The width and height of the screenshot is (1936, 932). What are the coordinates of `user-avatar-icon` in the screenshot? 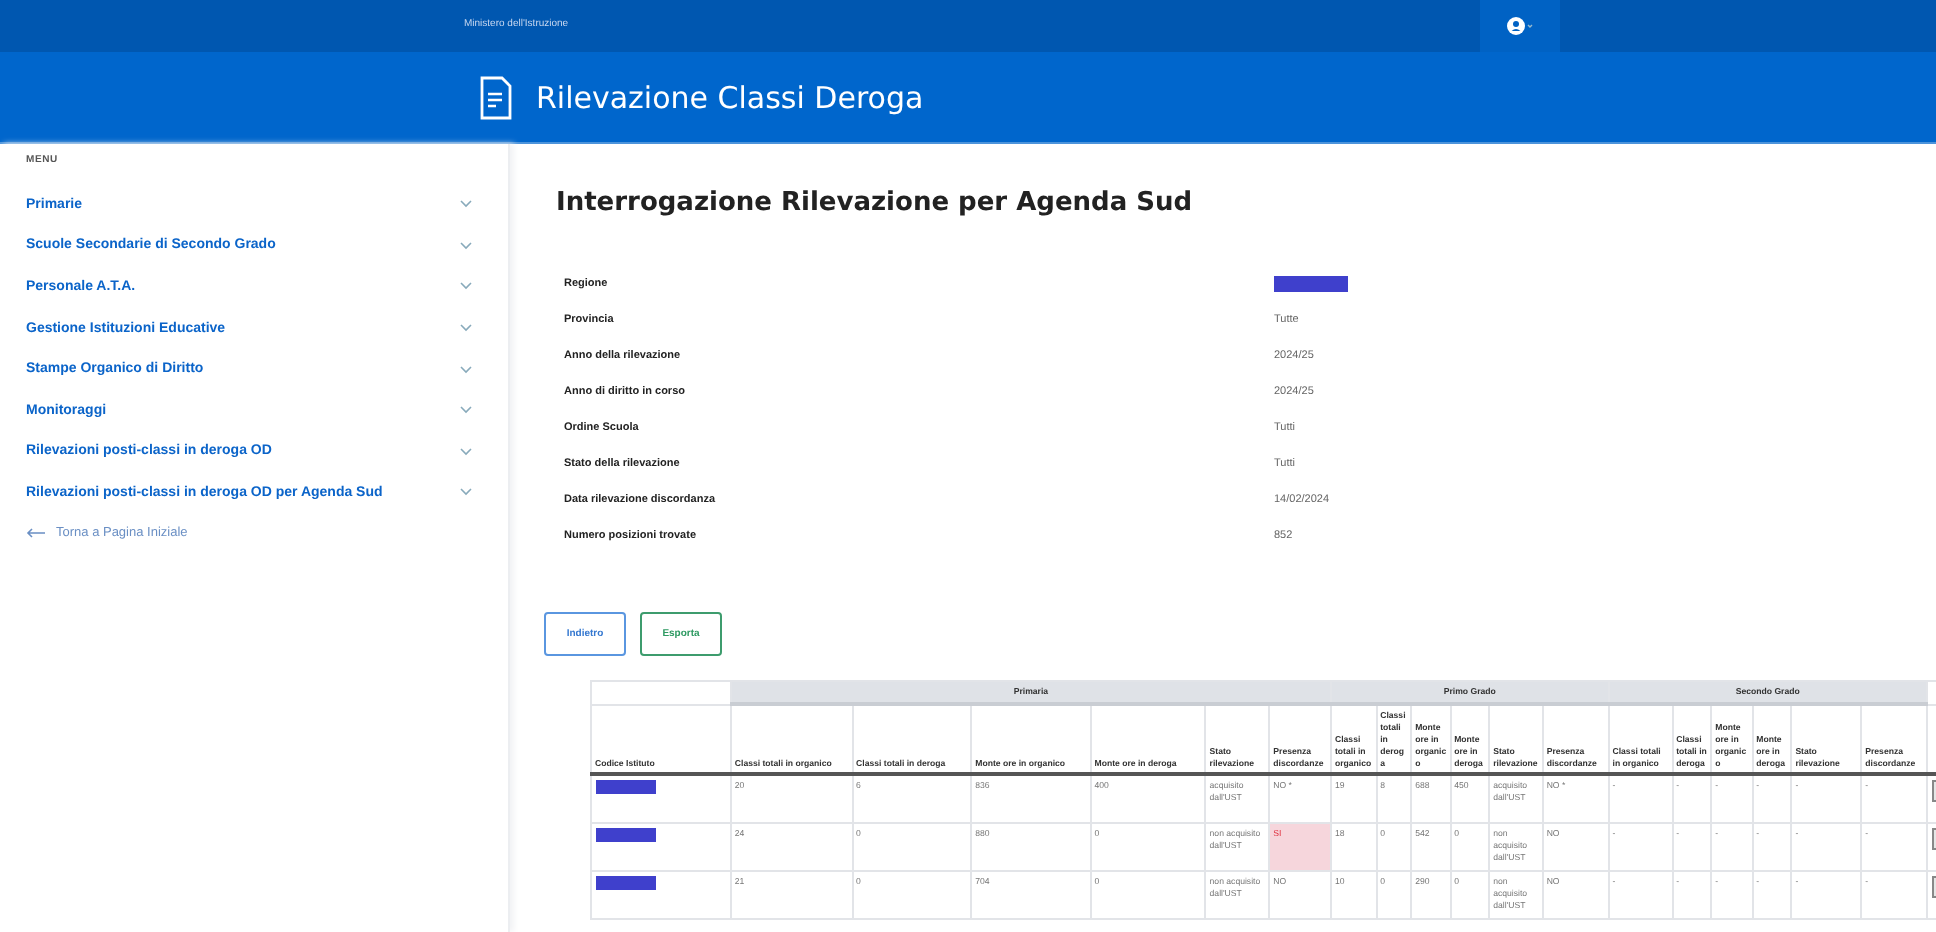 It's located at (1520, 26).